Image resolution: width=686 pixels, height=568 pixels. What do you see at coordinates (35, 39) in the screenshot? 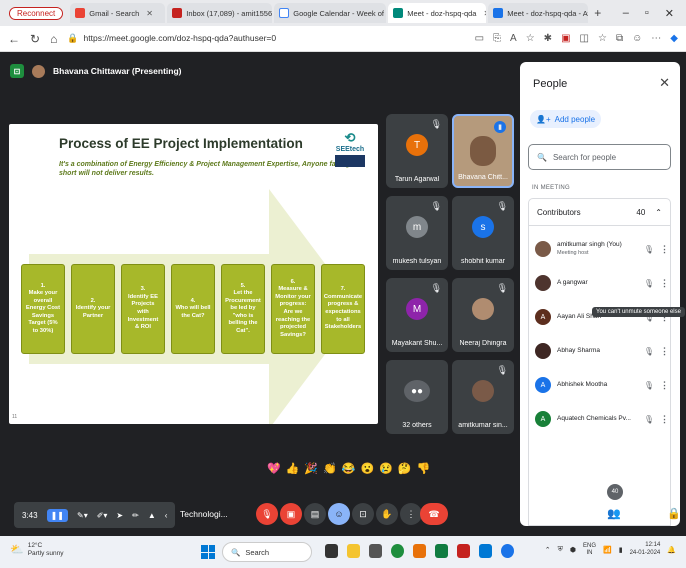
I see `reload-icon: ↻` at bounding box center [35, 39].